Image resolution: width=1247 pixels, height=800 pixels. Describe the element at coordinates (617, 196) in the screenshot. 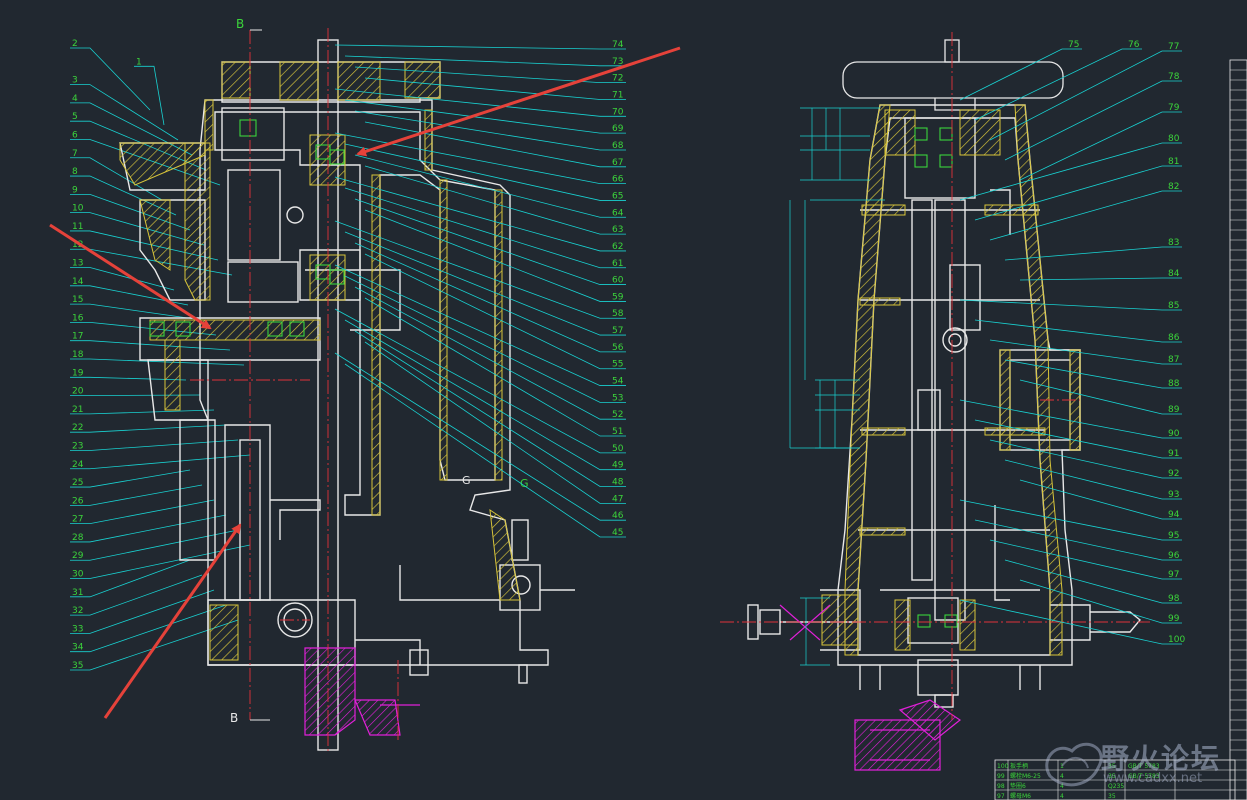

I see `callout-mid-65: 65` at that location.